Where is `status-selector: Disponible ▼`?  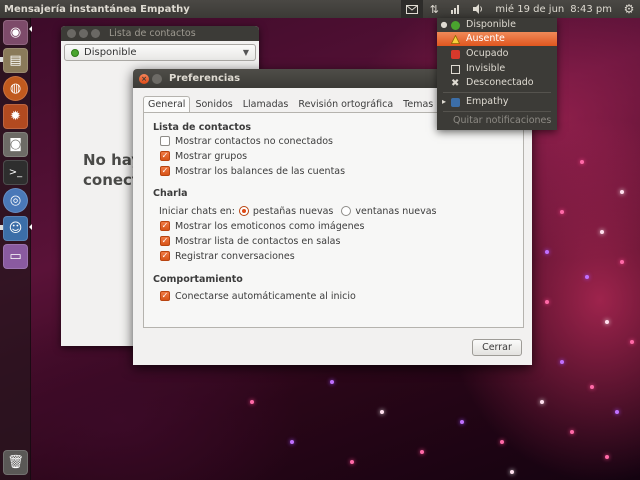 status-selector: Disponible ▼ is located at coordinates (160, 52).